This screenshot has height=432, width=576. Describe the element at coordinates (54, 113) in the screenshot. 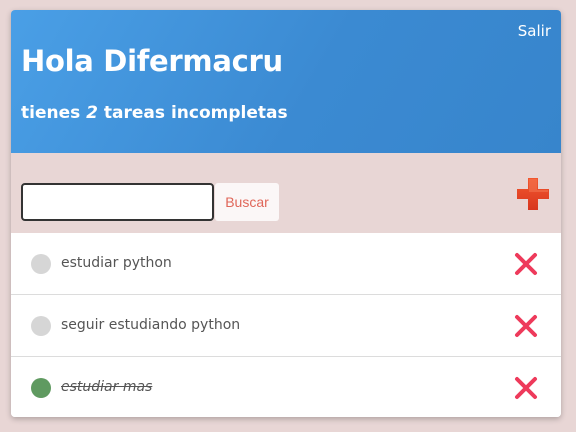

I see `summary-prefix: tienes` at that location.